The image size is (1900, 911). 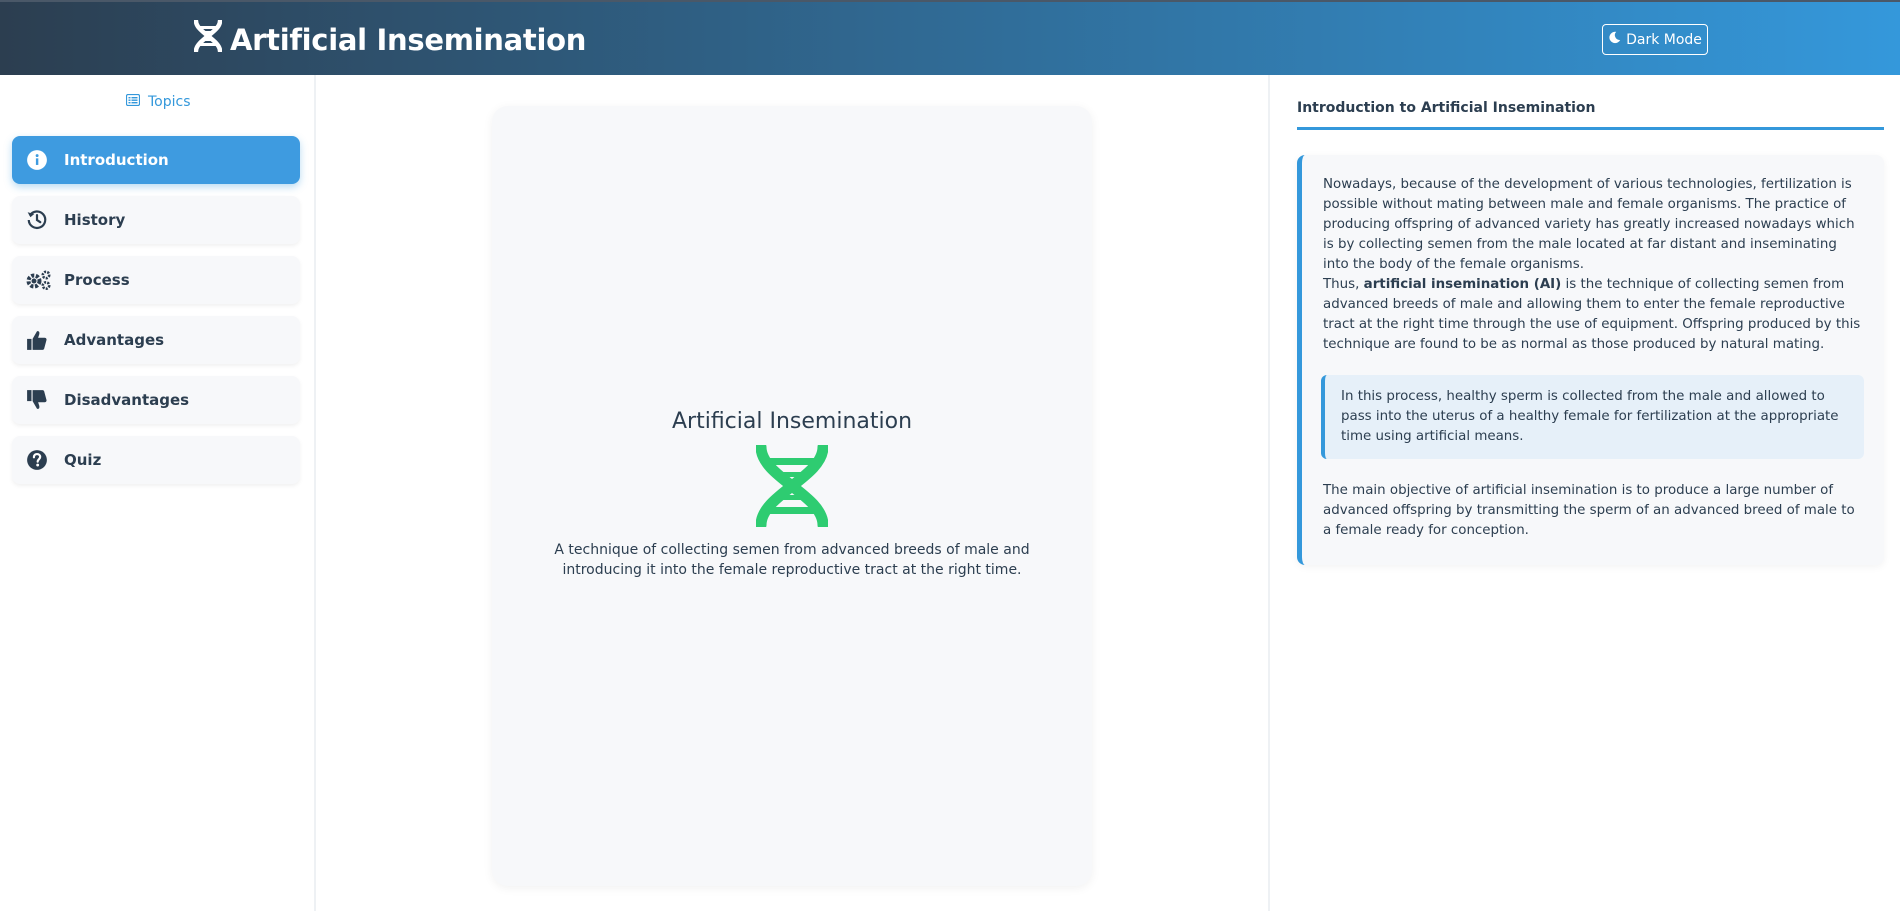 What do you see at coordinates (950, 37) in the screenshot?
I see `app-header: Artificial Insemination Dark Mode` at bounding box center [950, 37].